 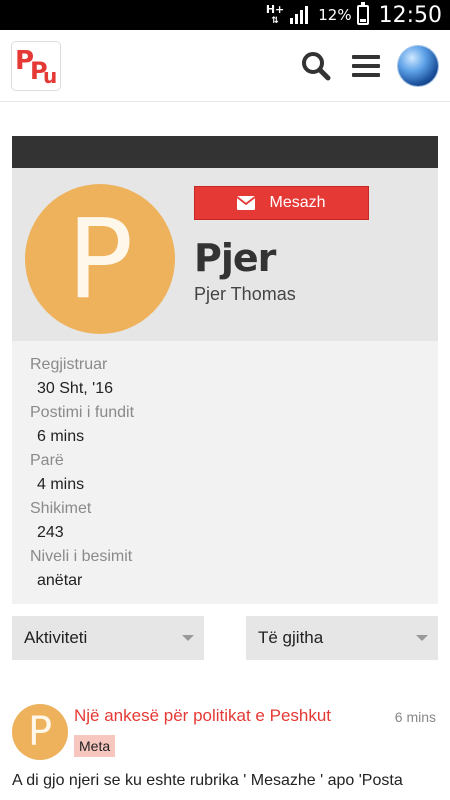 I want to click on network-type: H+ ⇅, so click(x=275, y=14).